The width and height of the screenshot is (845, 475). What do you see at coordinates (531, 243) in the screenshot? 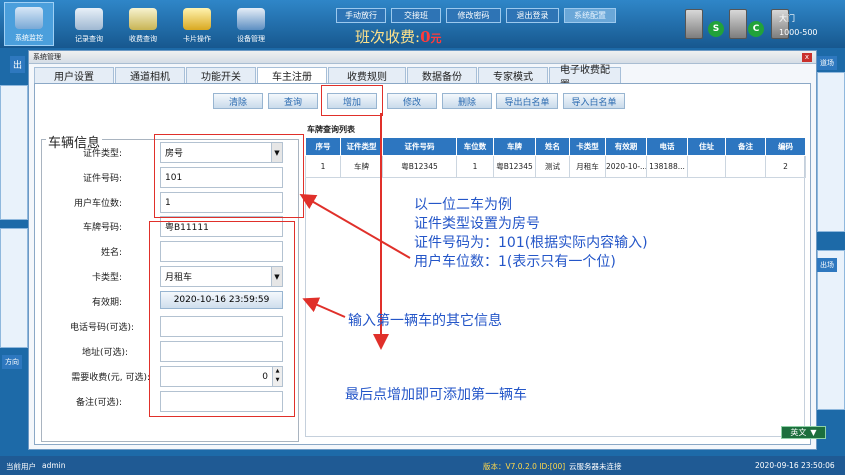
I see `note-line: 证件号码为：101(根据实际内容输入)` at bounding box center [531, 243].